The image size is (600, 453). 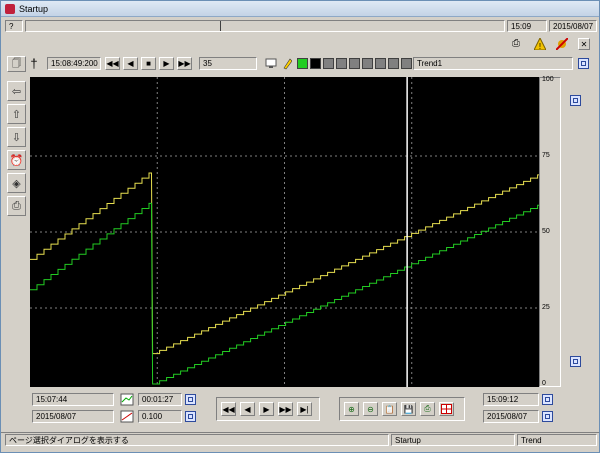 I want to click on page-icon: 🗍, so click(x=16, y=63).